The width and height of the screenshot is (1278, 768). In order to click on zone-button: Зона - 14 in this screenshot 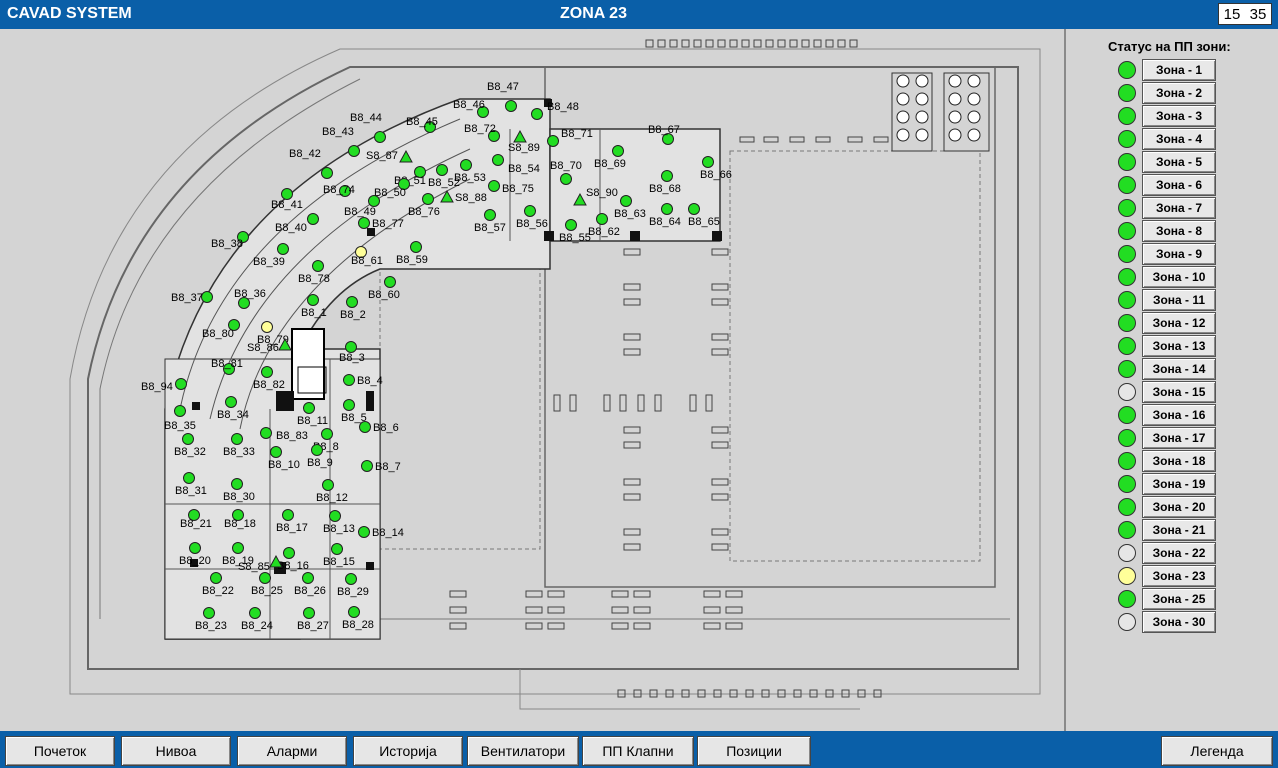, I will do `click(1179, 369)`.